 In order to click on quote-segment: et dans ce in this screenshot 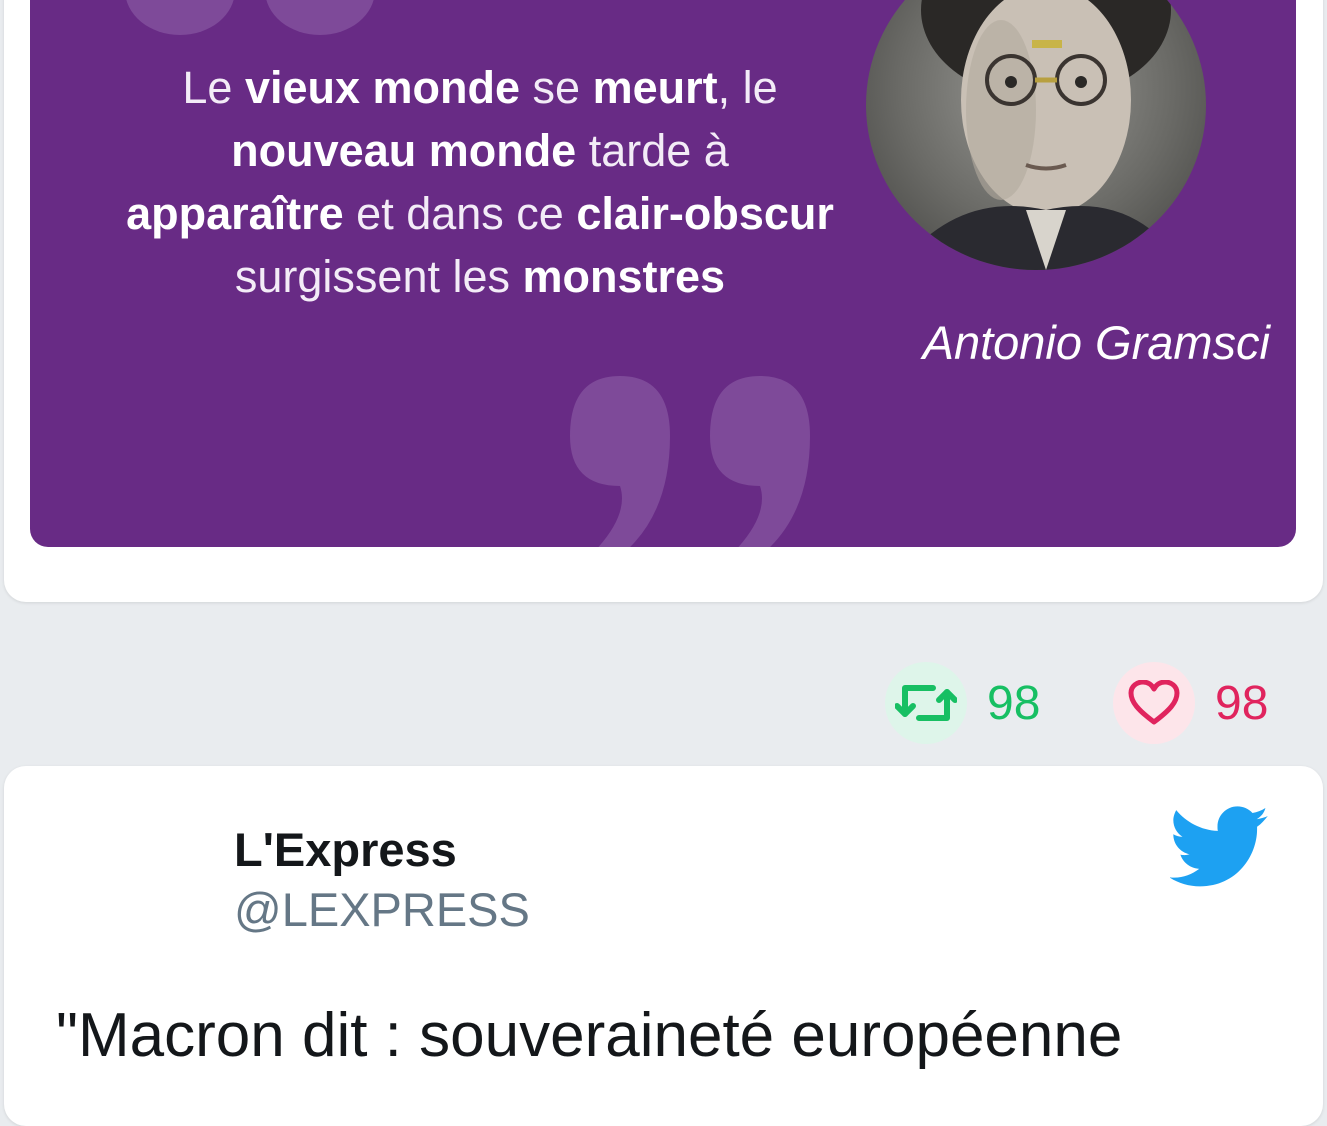, I will do `click(460, 213)`.